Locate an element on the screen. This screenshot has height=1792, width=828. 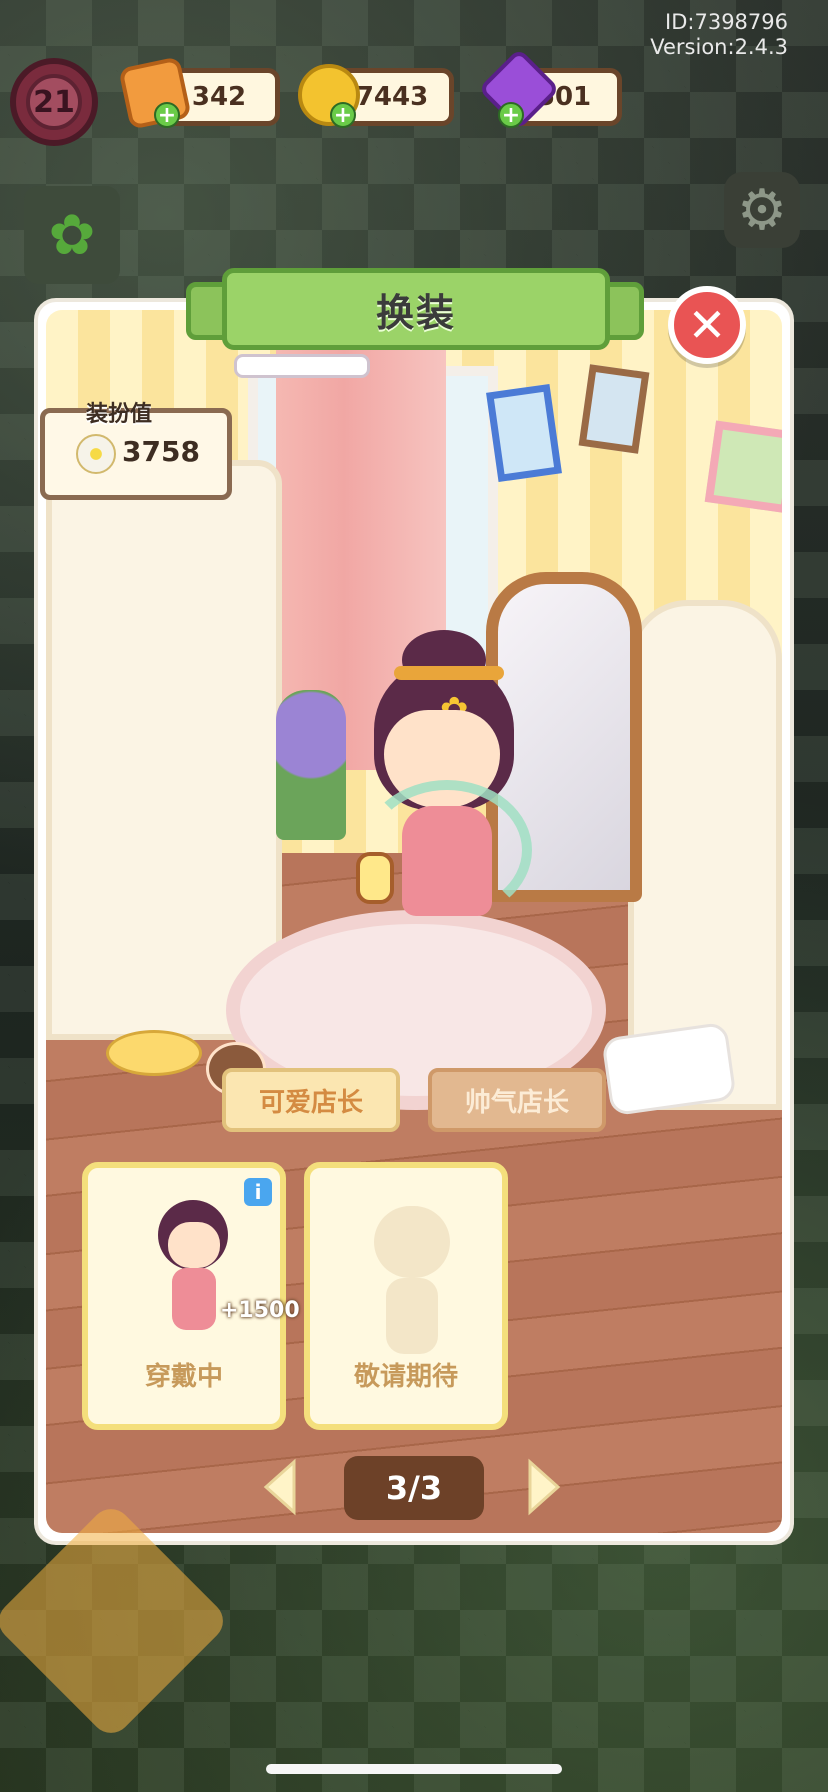
outfit-bonus: +1500 is located at coordinates (260, 1310).